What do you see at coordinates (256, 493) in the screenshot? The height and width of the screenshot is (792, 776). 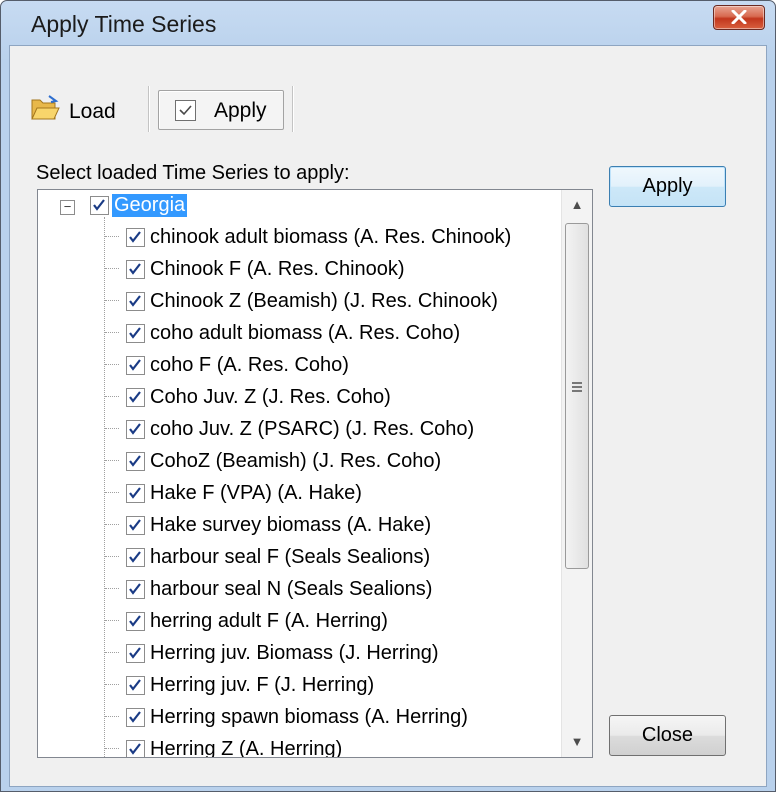 I see `tree-item-label: Hake F (VPA) (A. Hake)` at bounding box center [256, 493].